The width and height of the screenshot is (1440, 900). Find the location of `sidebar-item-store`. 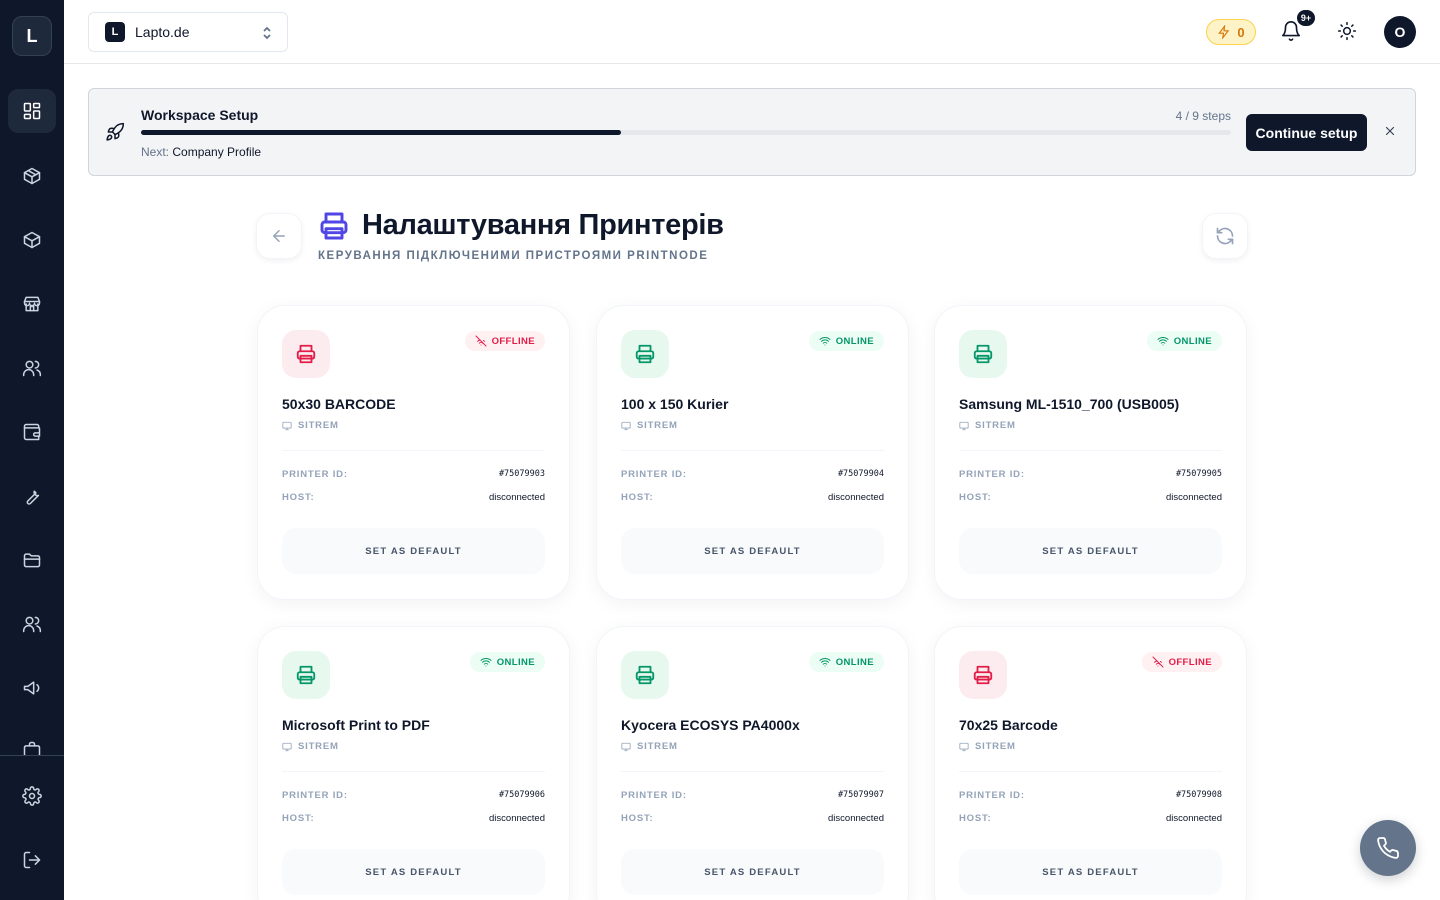

sidebar-item-store is located at coordinates (32, 304).